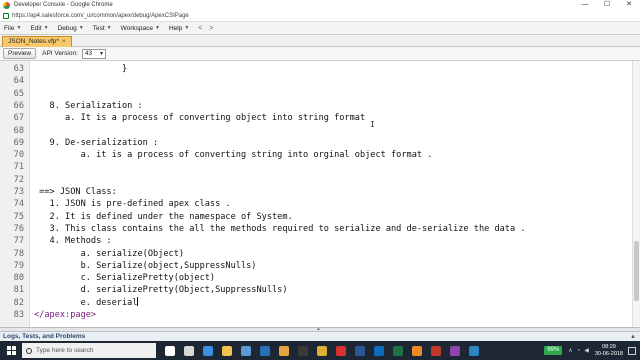 The image size is (640, 360). Describe the element at coordinates (553, 350) in the screenshot. I see `battery-indicator: 99%` at that location.